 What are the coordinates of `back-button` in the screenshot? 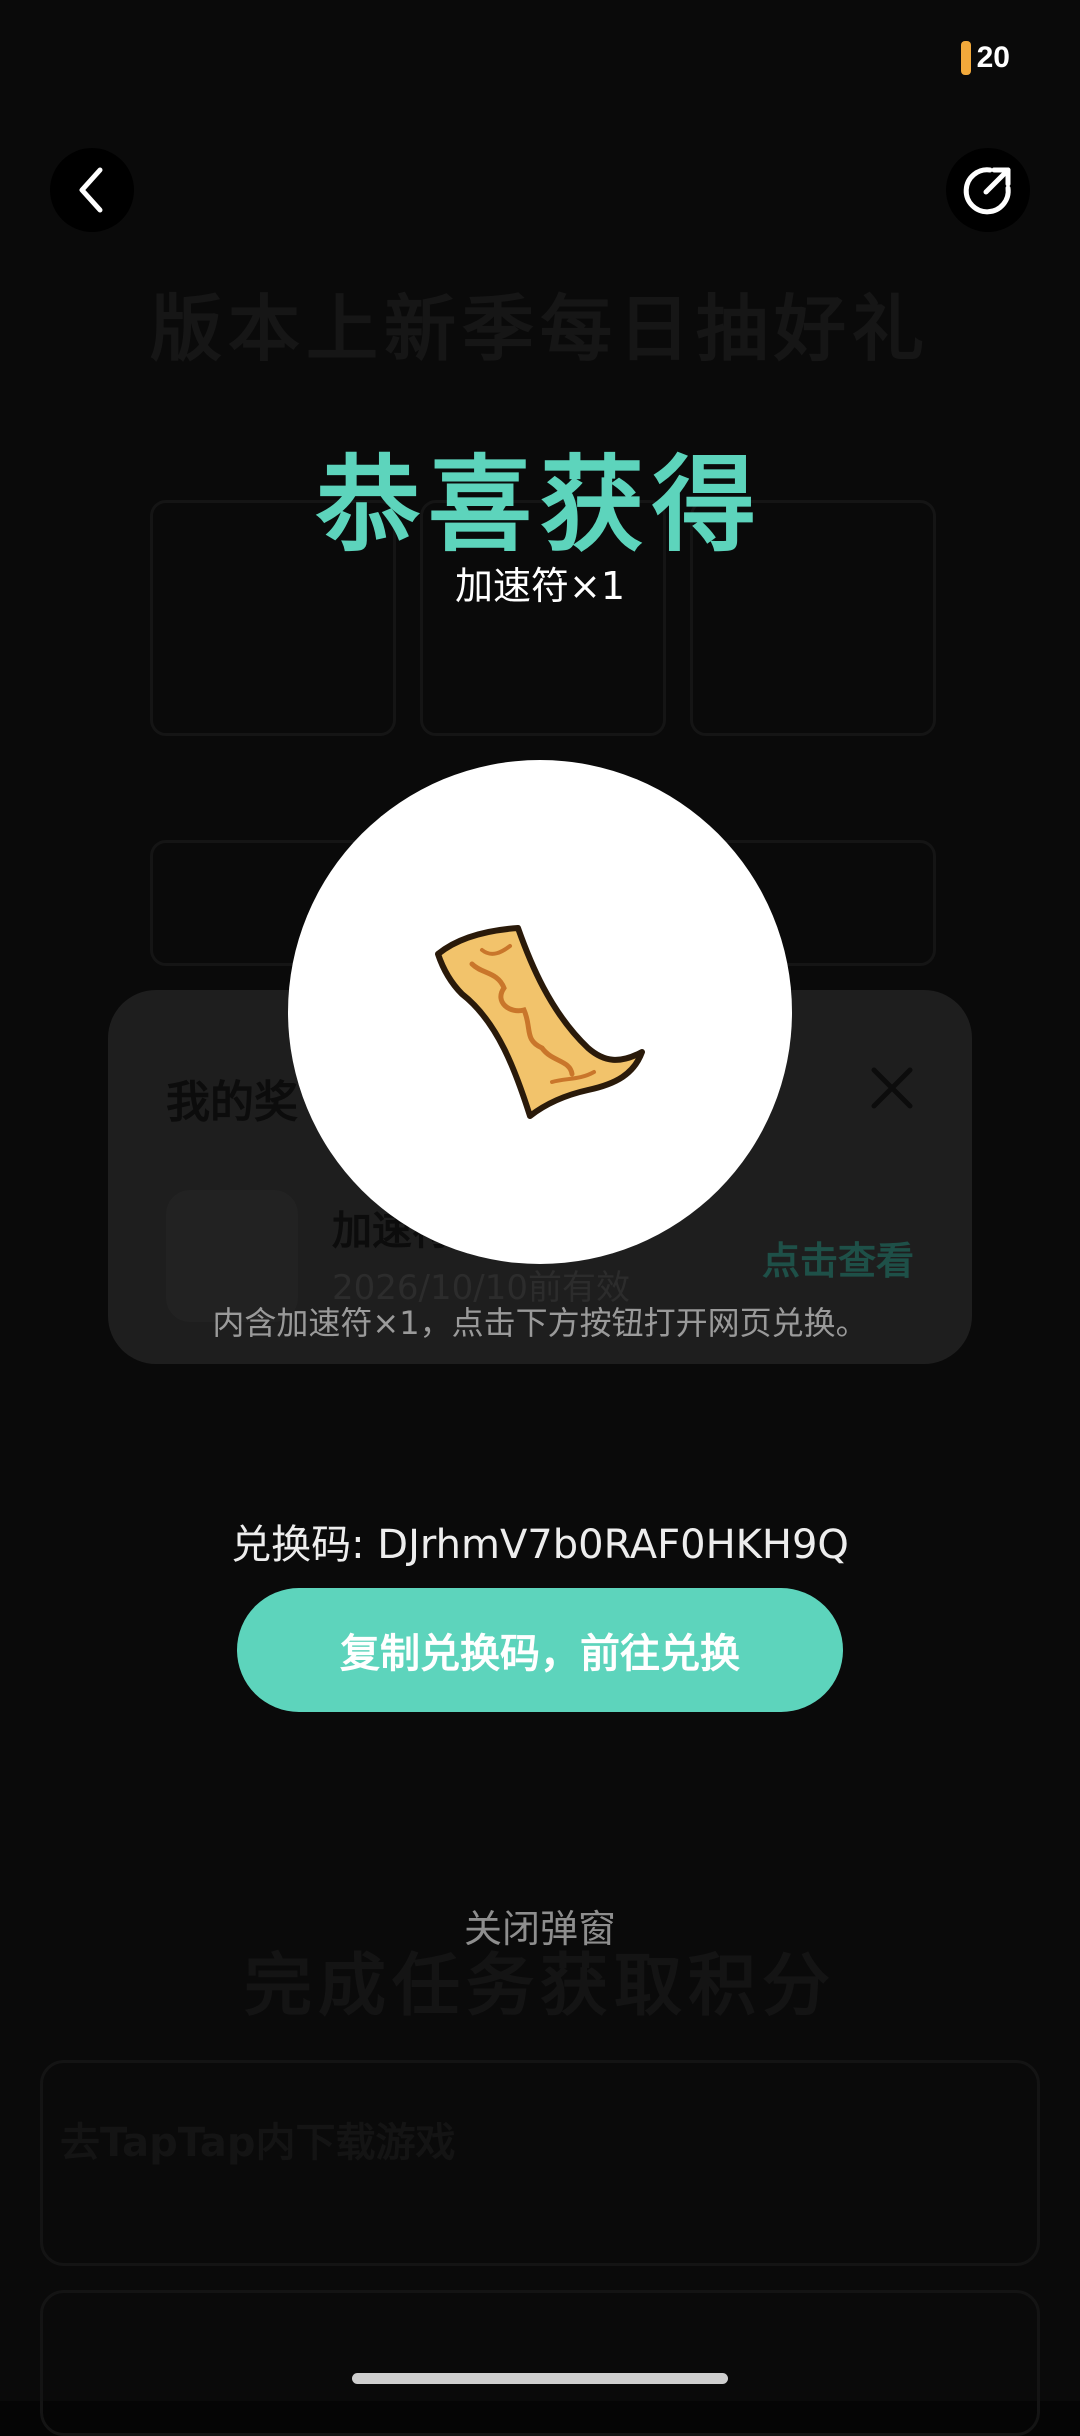 It's located at (92, 190).